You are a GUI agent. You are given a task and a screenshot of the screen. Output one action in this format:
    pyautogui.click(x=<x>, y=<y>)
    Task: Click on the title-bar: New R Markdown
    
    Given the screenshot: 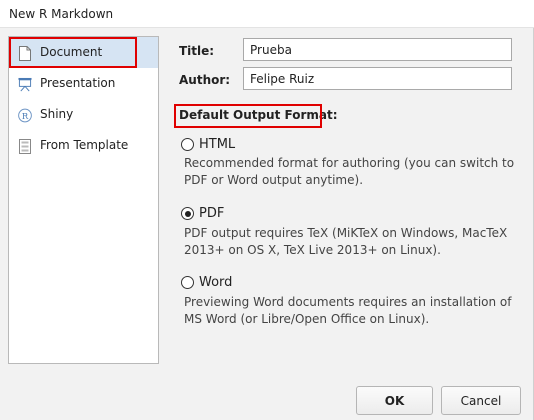 What is the action you would take?
    pyautogui.click(x=267, y=14)
    